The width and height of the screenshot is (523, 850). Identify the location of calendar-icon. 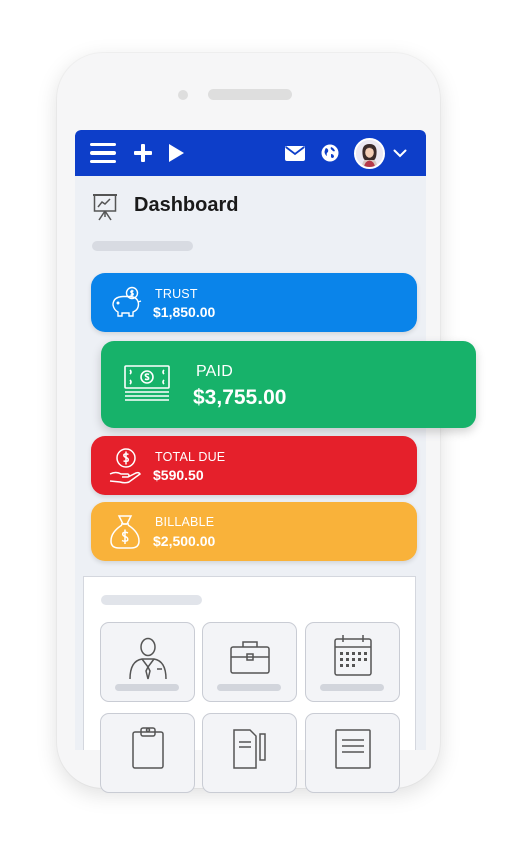
(353, 655).